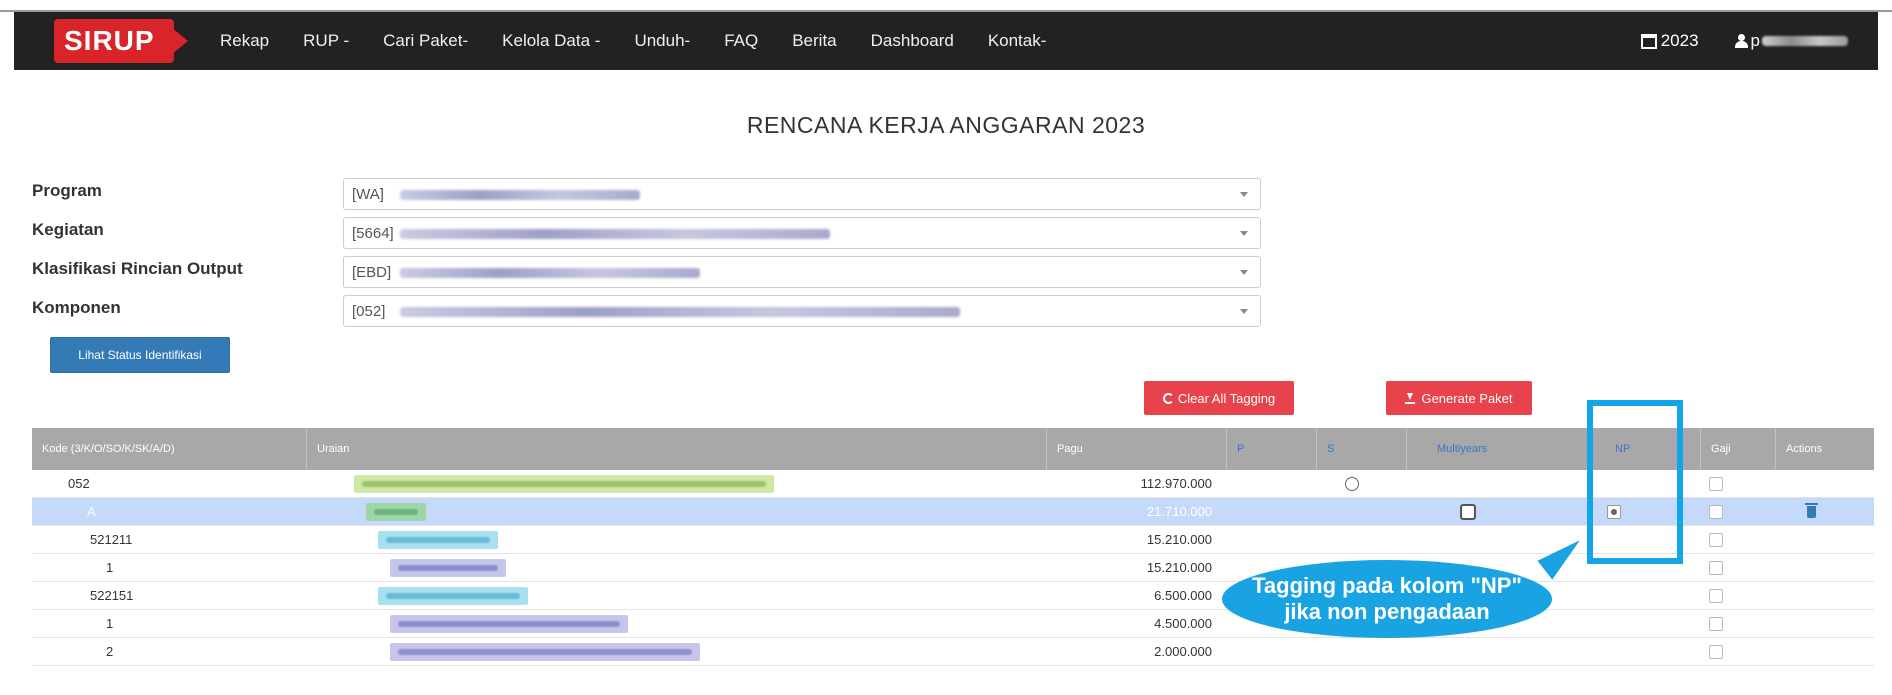 The image size is (1892, 695). I want to click on nav-kontak: Kontak-, so click(1017, 41).